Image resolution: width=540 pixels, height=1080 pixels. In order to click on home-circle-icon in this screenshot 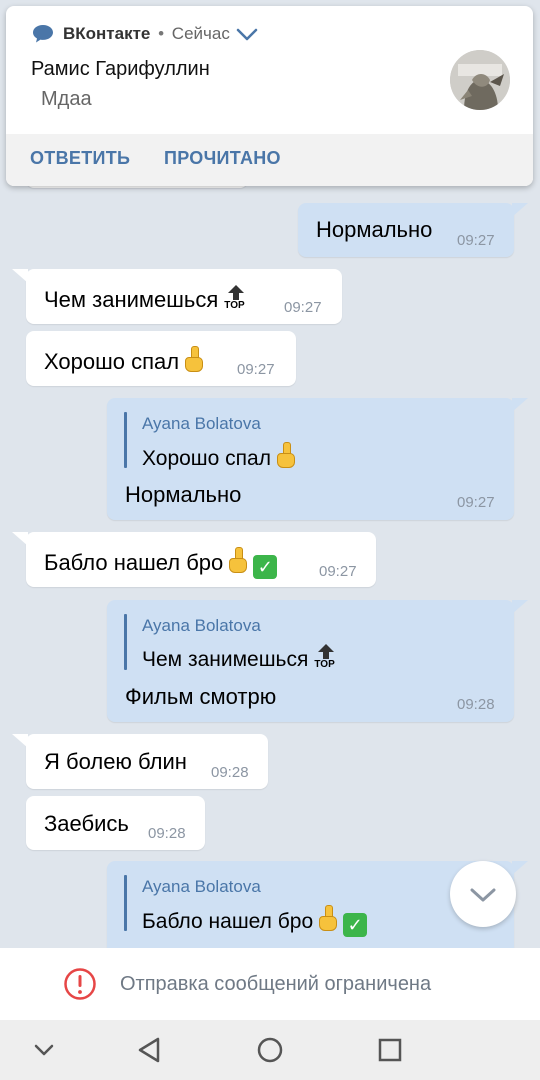, I will do `click(270, 1050)`.